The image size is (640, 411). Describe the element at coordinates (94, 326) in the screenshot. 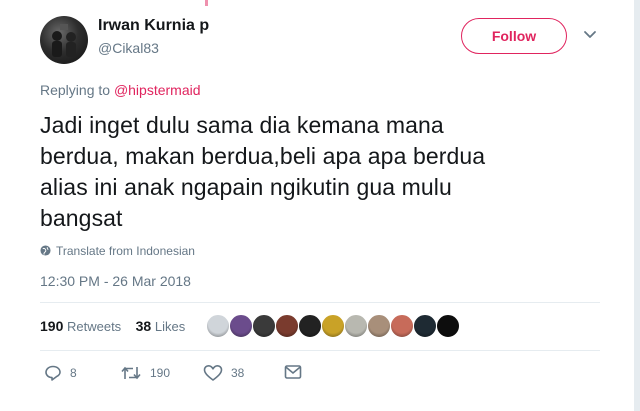

I see `retweets-label: Retweets` at that location.